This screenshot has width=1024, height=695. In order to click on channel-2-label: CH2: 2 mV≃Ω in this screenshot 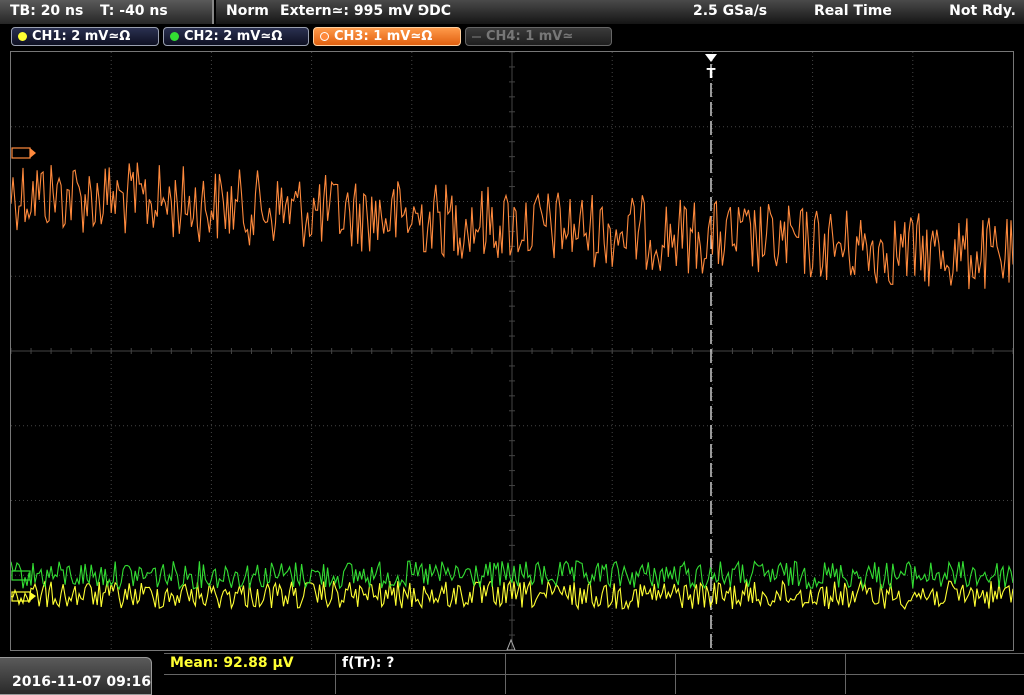, I will do `click(233, 36)`.